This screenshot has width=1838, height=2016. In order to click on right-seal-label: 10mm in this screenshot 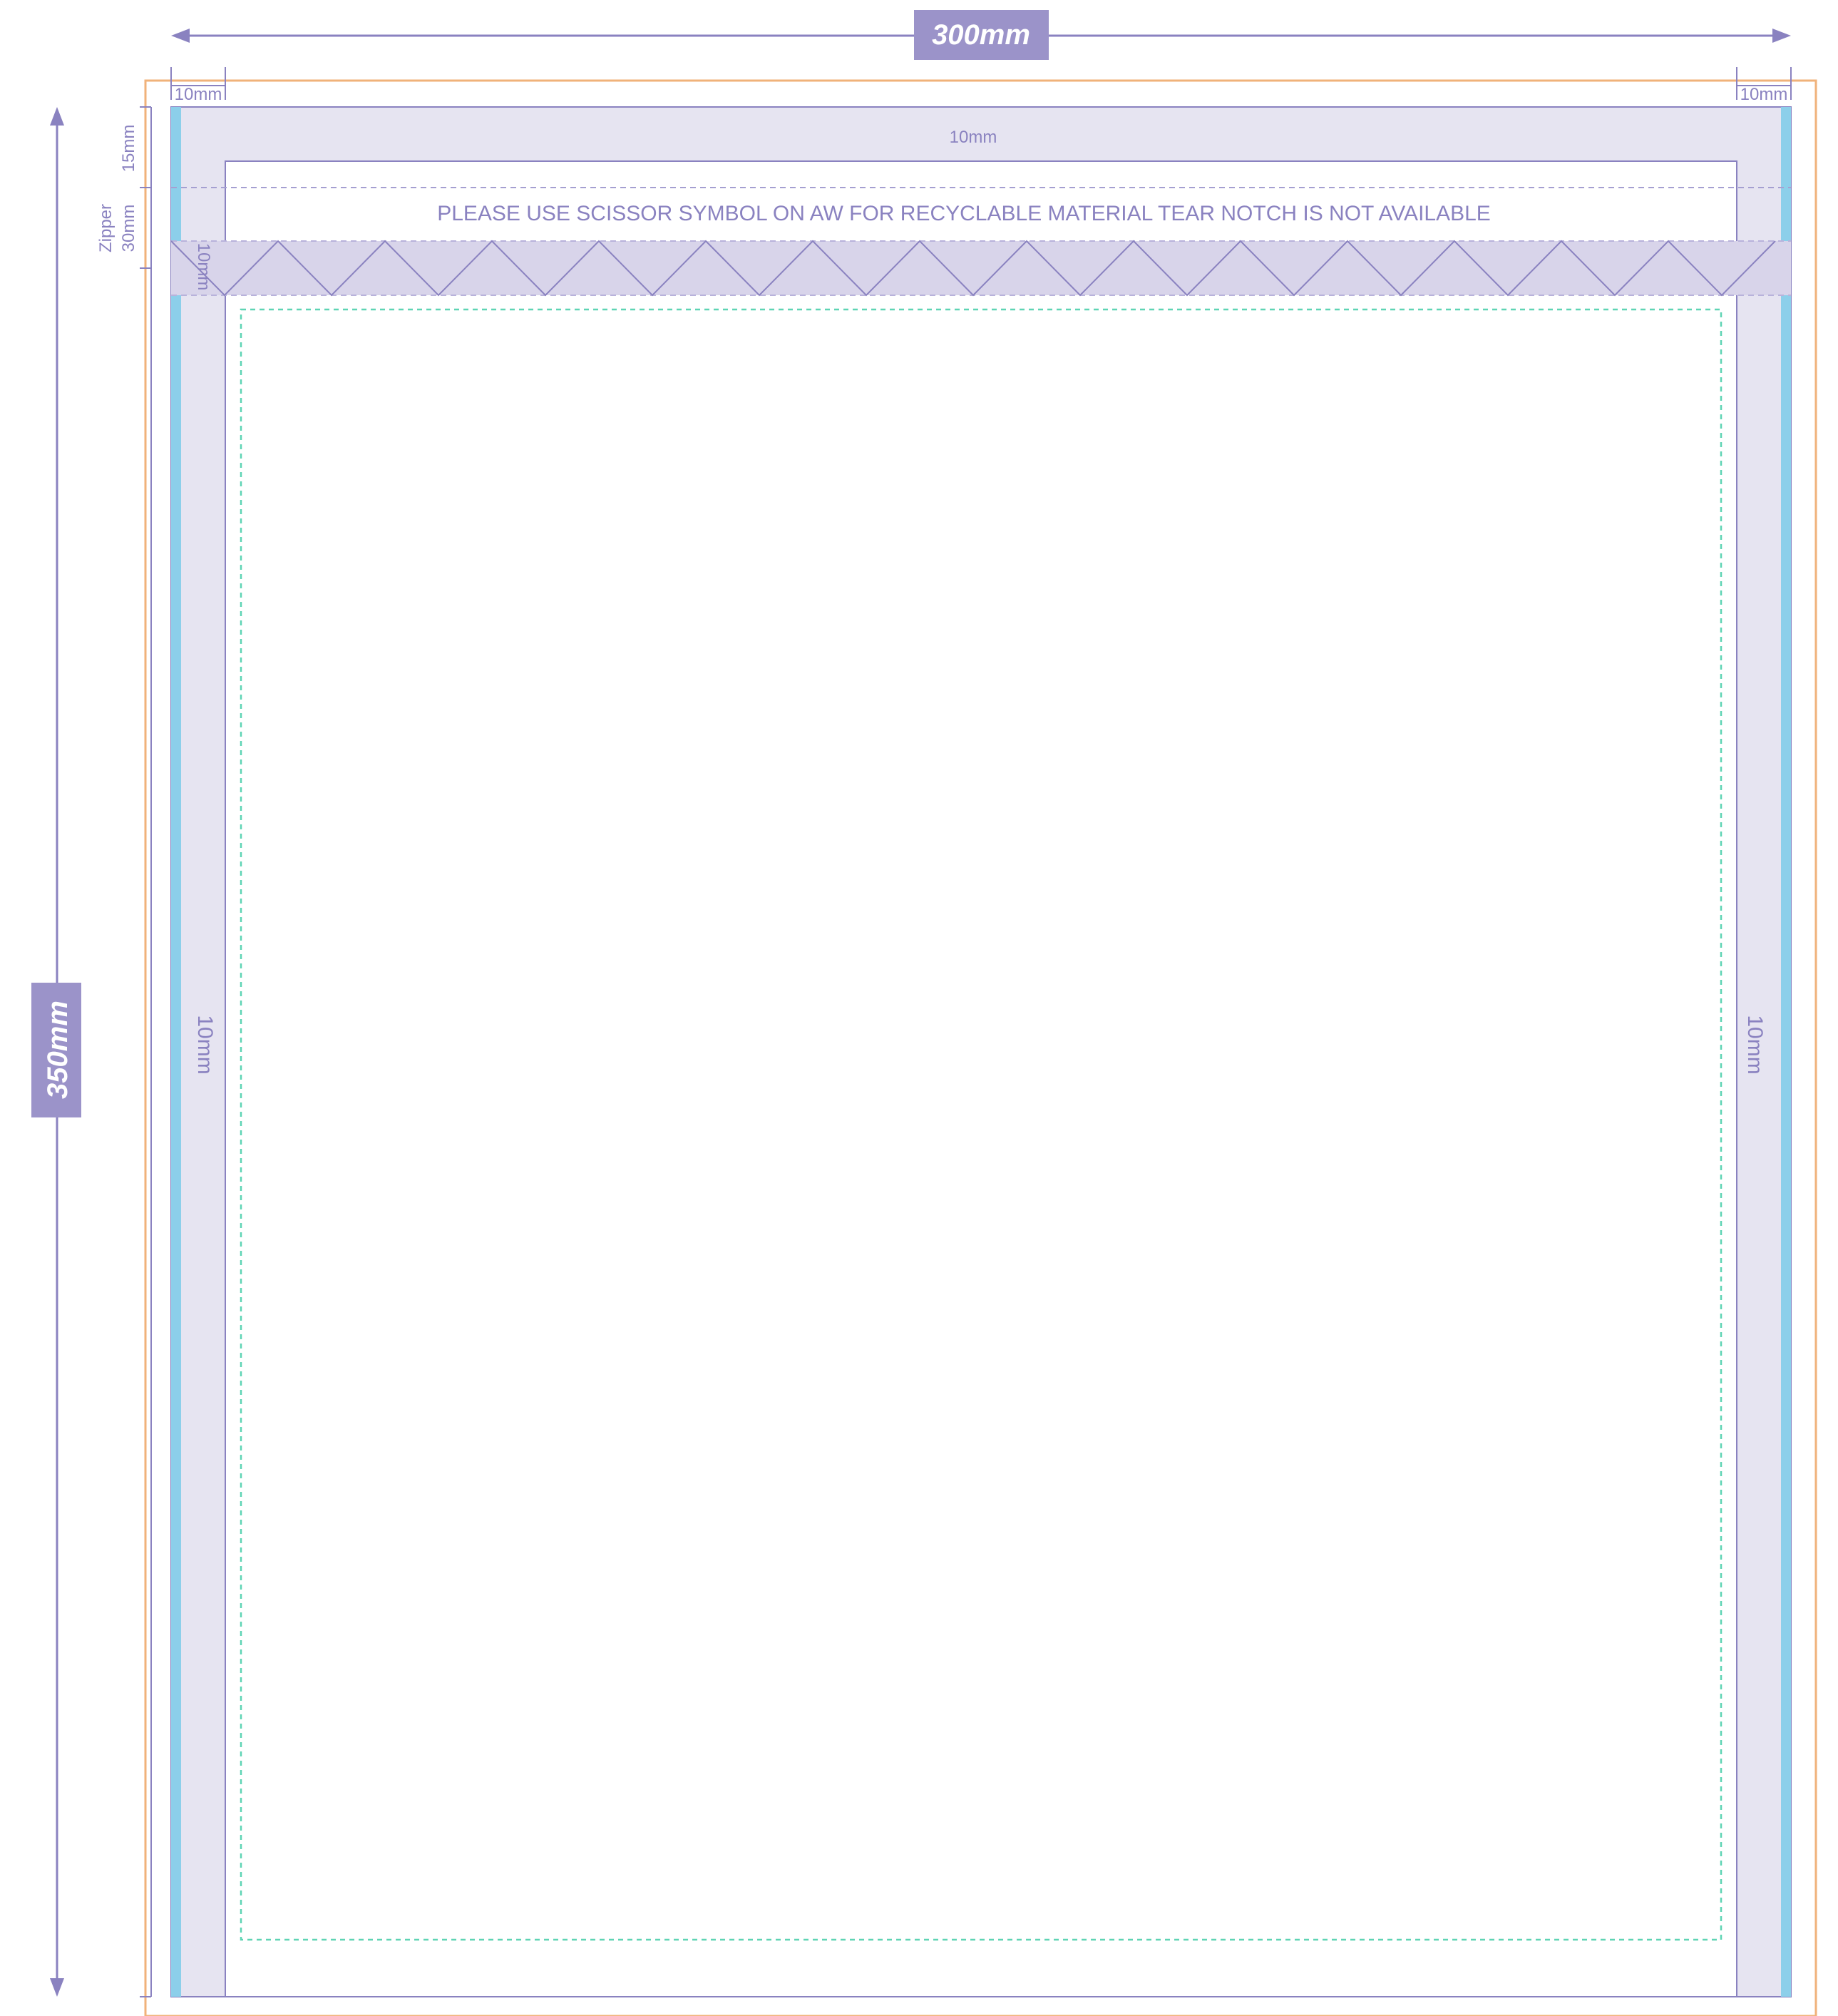, I will do `click(1764, 94)`.